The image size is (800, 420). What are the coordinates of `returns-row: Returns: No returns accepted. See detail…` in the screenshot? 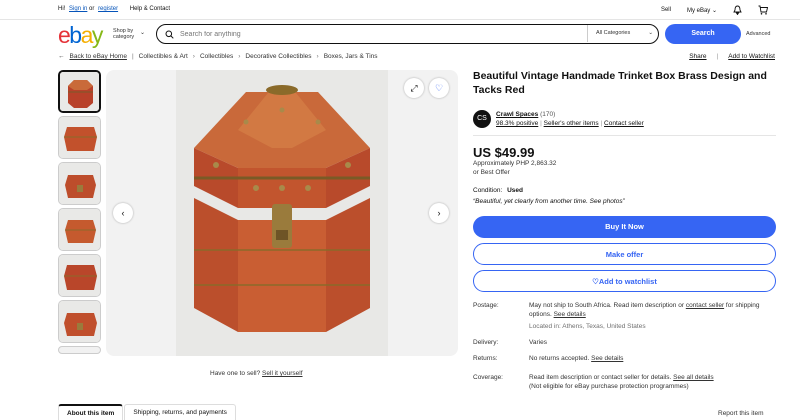 It's located at (624, 359).